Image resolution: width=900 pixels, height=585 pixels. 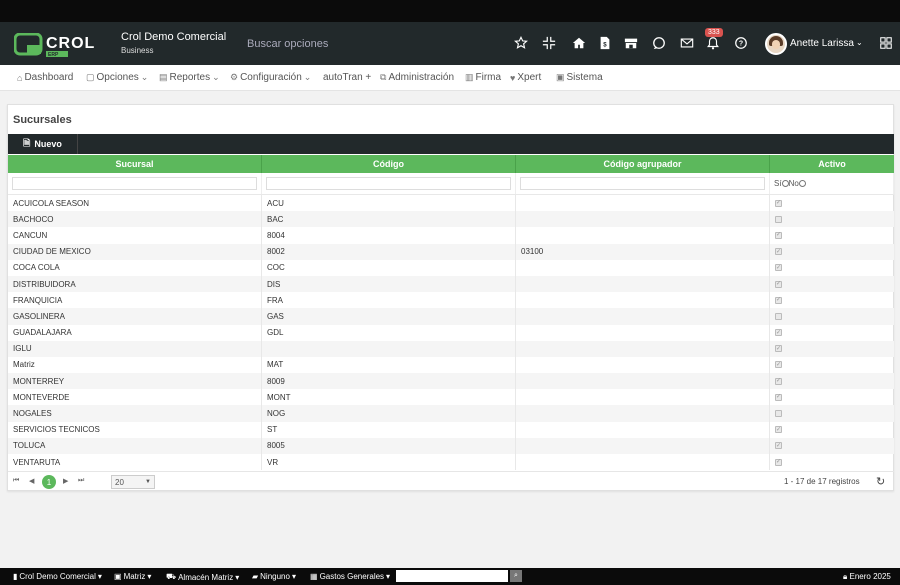 I want to click on table-row: FRANQUICIA FRA ✓, so click(x=451, y=300).